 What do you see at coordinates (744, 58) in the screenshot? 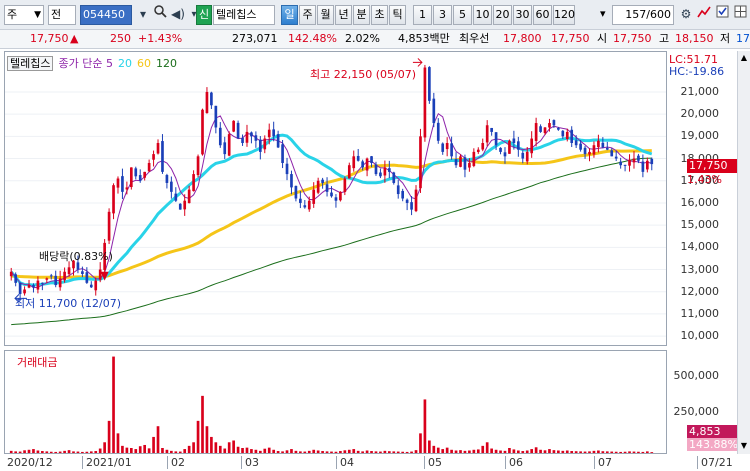
I see `scroll-up-icon: ▲` at bounding box center [744, 58].